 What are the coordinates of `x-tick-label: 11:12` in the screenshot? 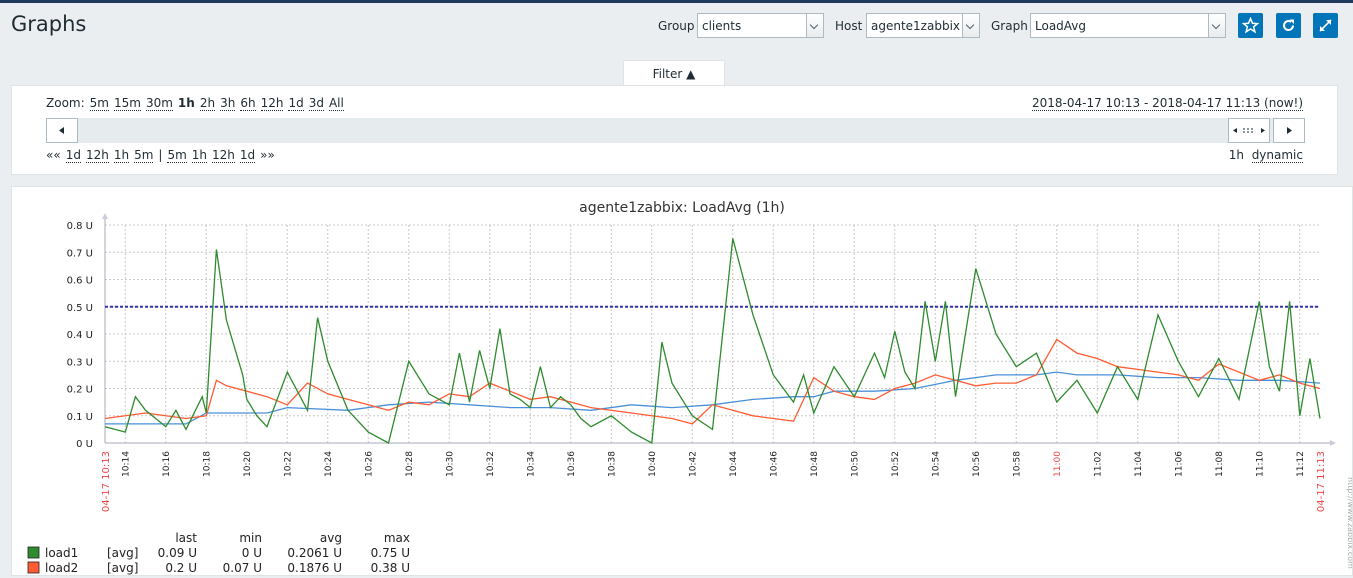 It's located at (1301, 464).